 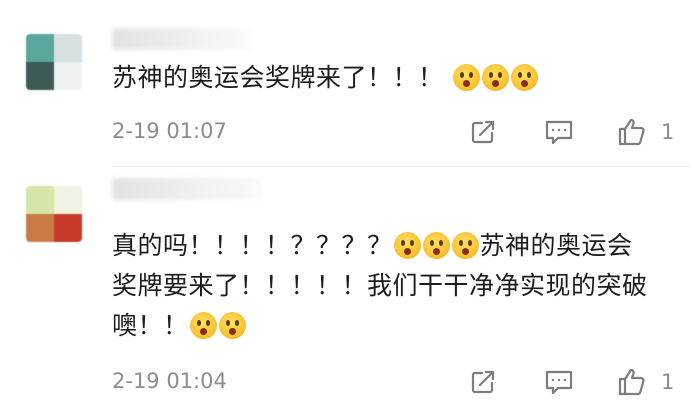 I want to click on comment-text: 苏神的奥运会奖牌来了！！！, so click(x=381, y=78).